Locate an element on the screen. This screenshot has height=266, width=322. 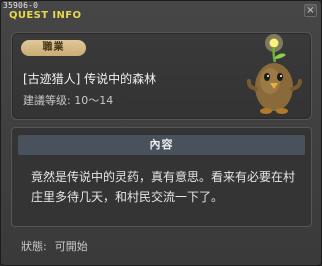
window-title: QUEST INFO is located at coordinates (45, 15).